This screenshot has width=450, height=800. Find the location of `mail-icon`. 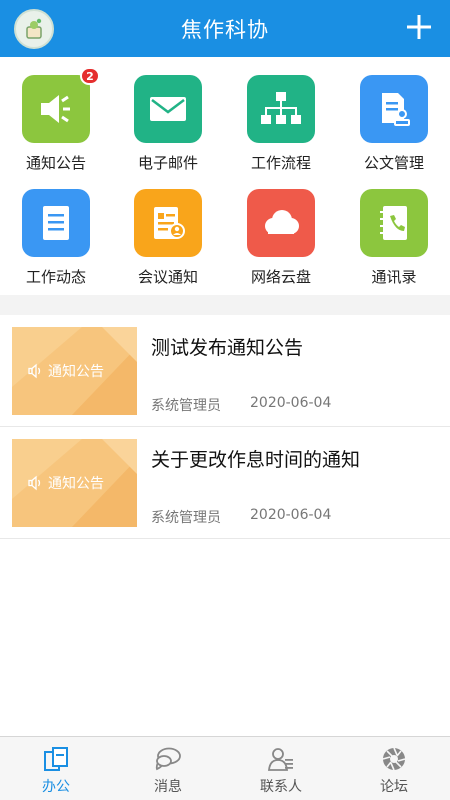

mail-icon is located at coordinates (168, 109).